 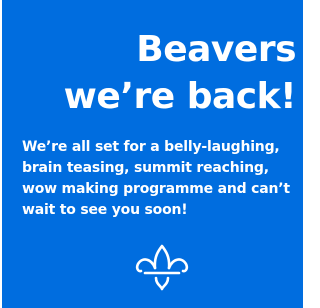 I want to click on headline-line-1: Beavers, so click(x=216, y=49).